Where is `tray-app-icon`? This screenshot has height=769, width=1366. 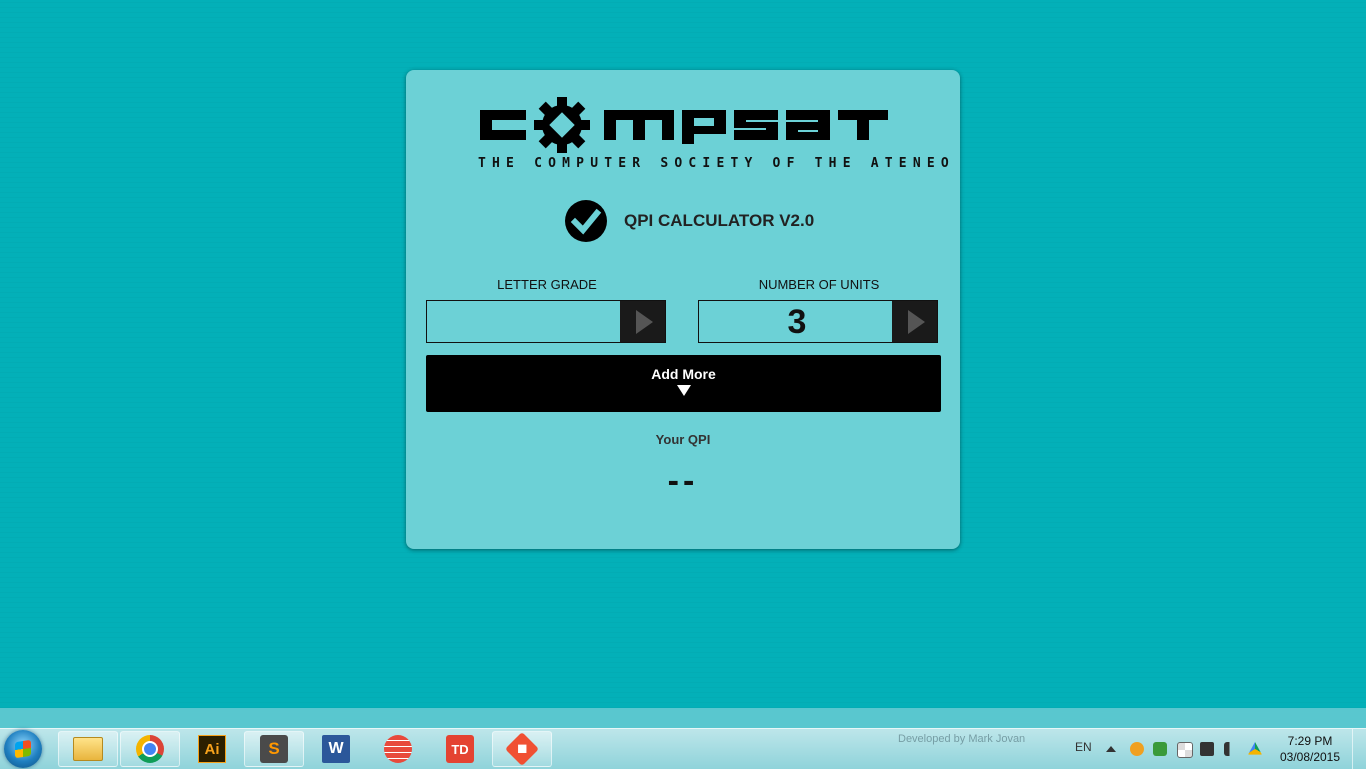 tray-app-icon is located at coordinates (1137, 749).